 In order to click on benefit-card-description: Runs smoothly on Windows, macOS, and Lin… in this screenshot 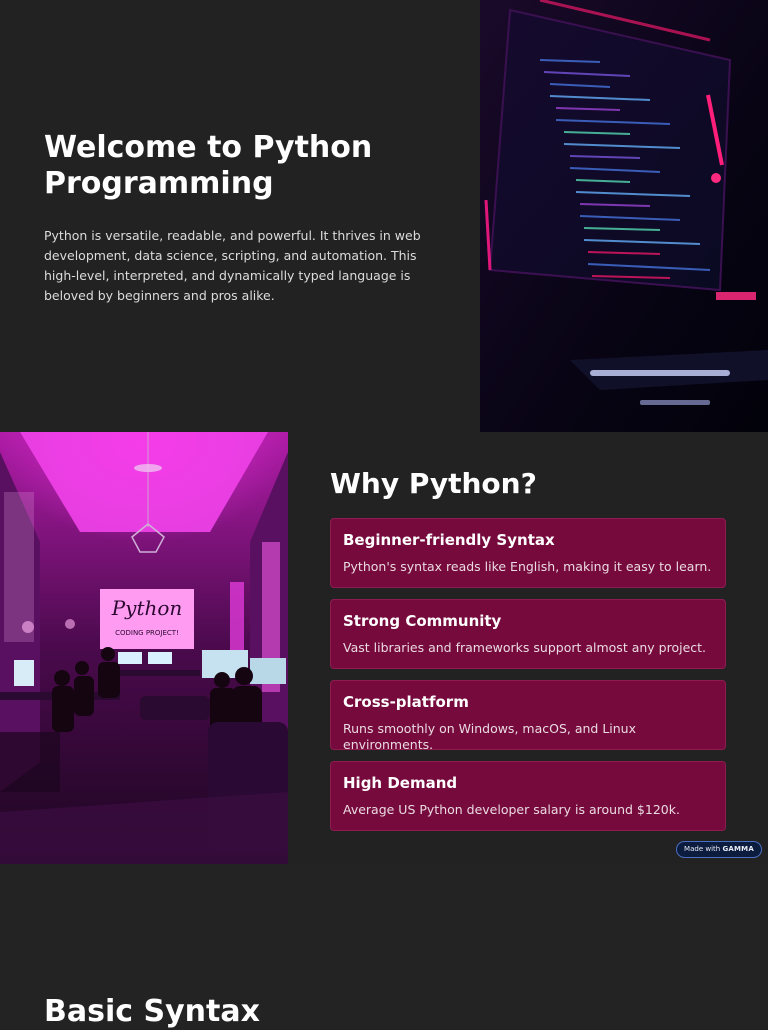, I will do `click(489, 736)`.